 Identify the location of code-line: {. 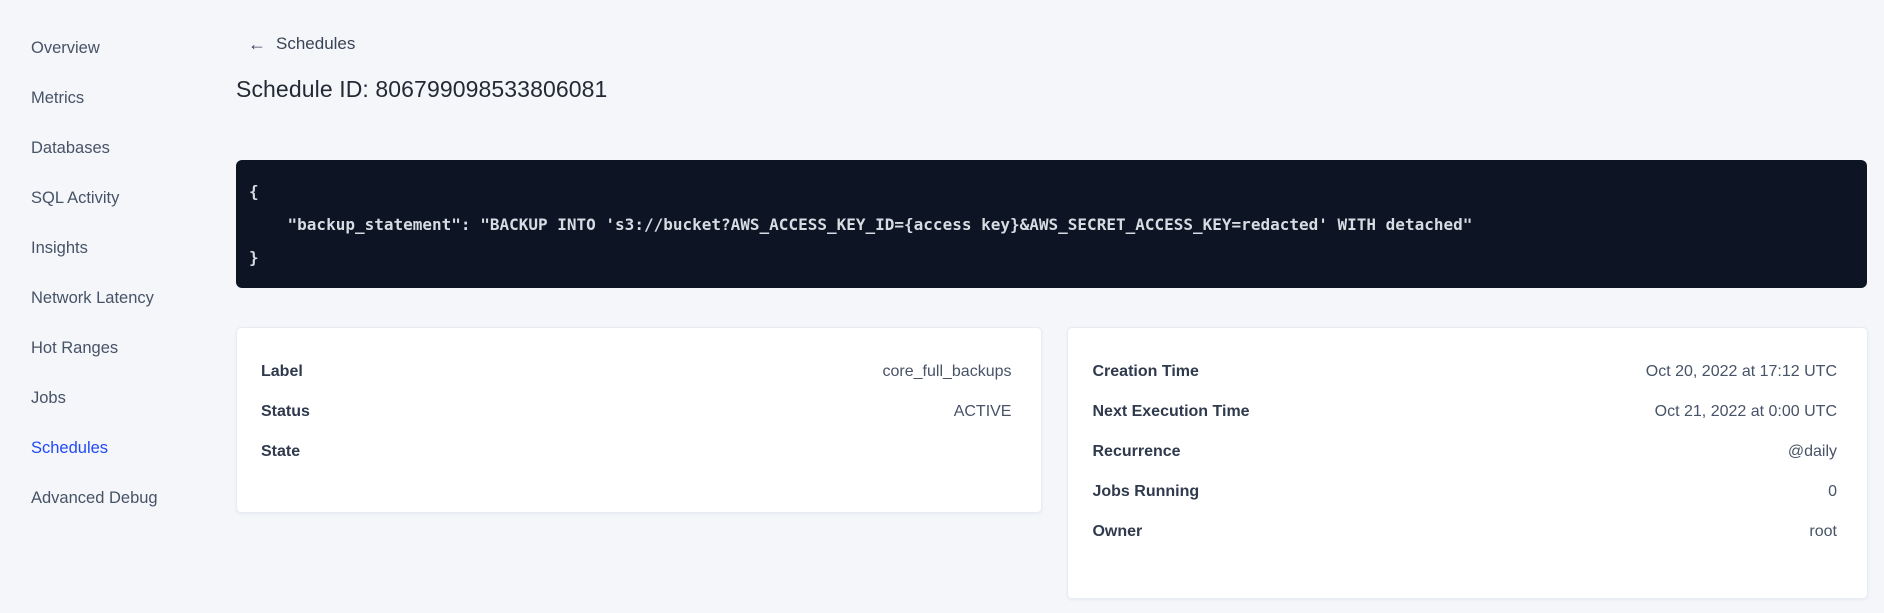
(254, 191).